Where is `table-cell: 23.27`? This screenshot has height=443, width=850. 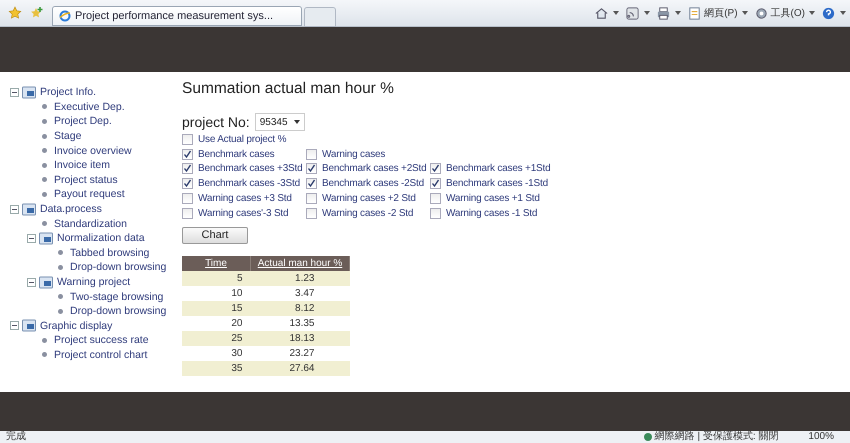 table-cell: 23.27 is located at coordinates (300, 353).